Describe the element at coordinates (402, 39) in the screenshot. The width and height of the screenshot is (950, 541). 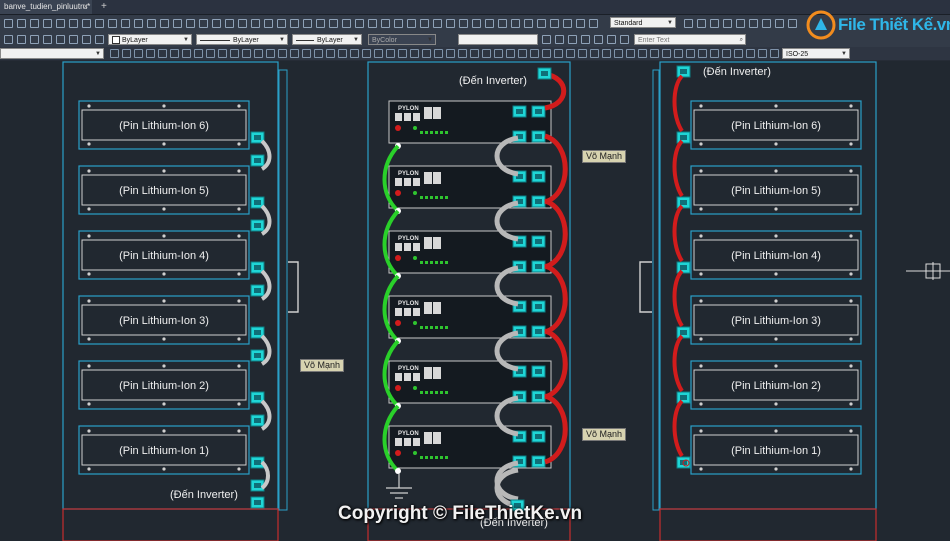
I see `plot-style-select: ByColor ▼` at that location.